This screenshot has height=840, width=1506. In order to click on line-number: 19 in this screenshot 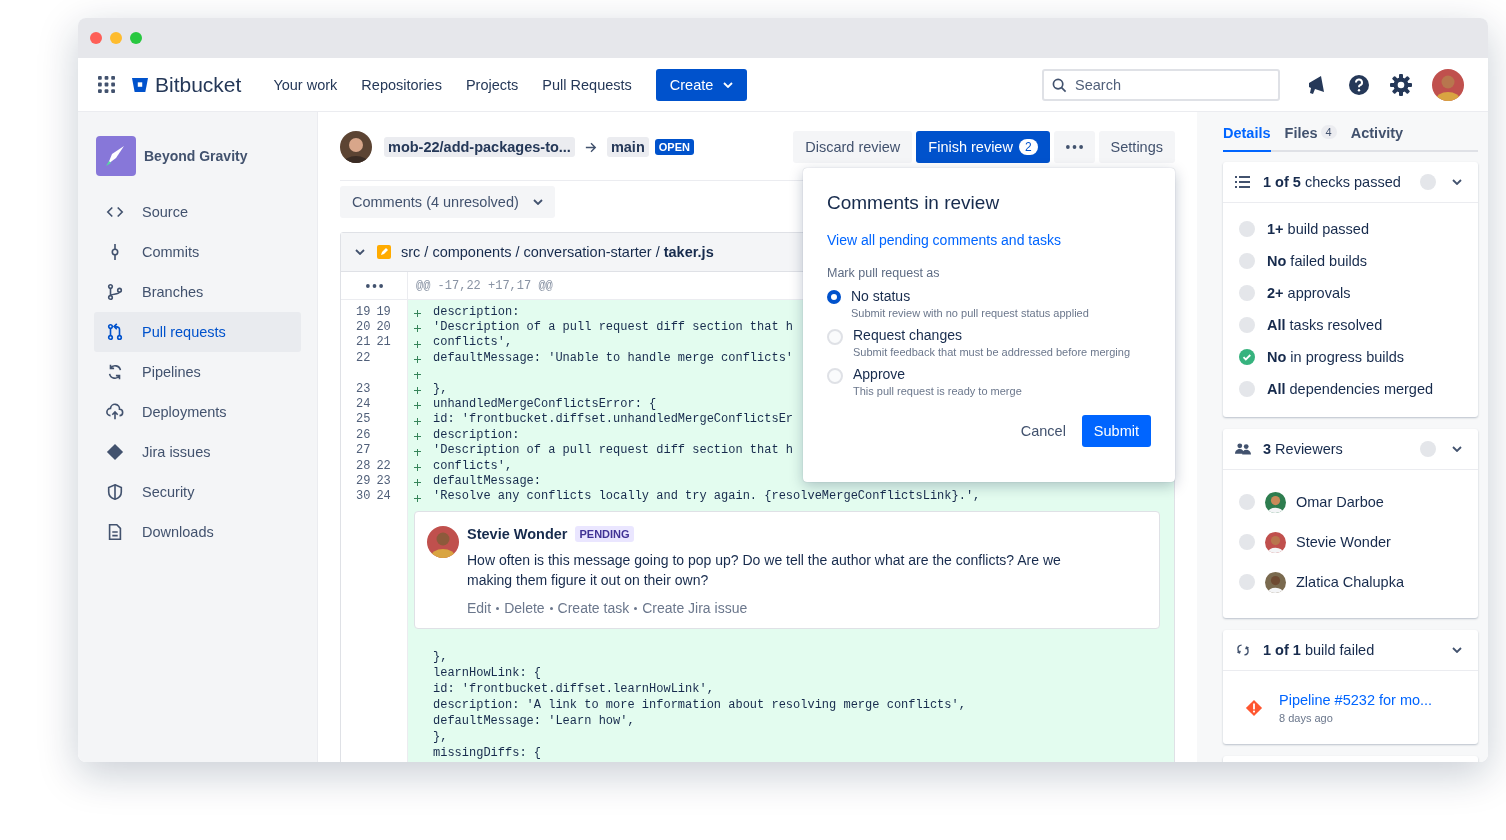, I will do `click(383, 311)`.